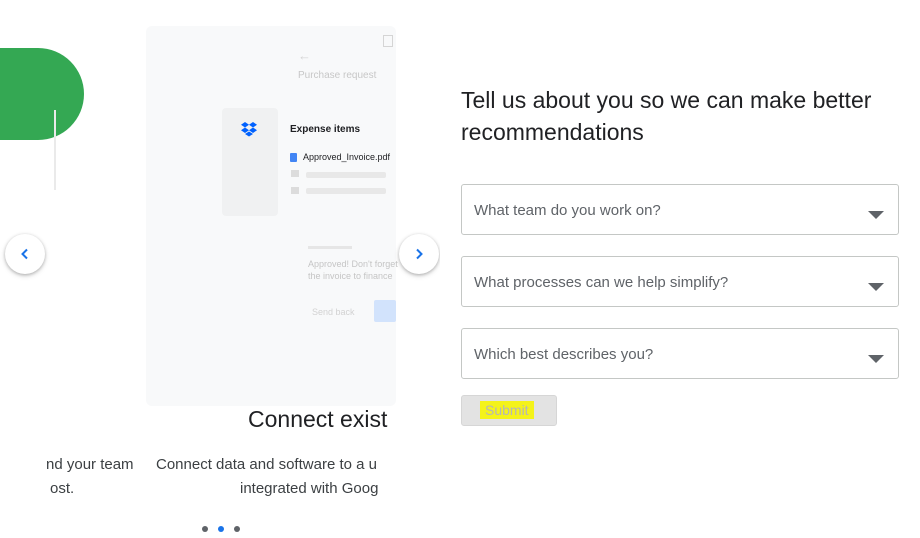  I want to click on team-select-placeholder: What team do you work on?, so click(567, 210).